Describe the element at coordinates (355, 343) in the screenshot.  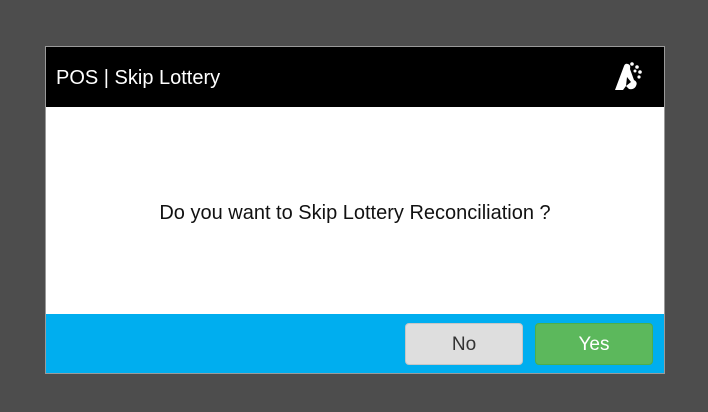
I see `dialog-footer: No Yes` at that location.